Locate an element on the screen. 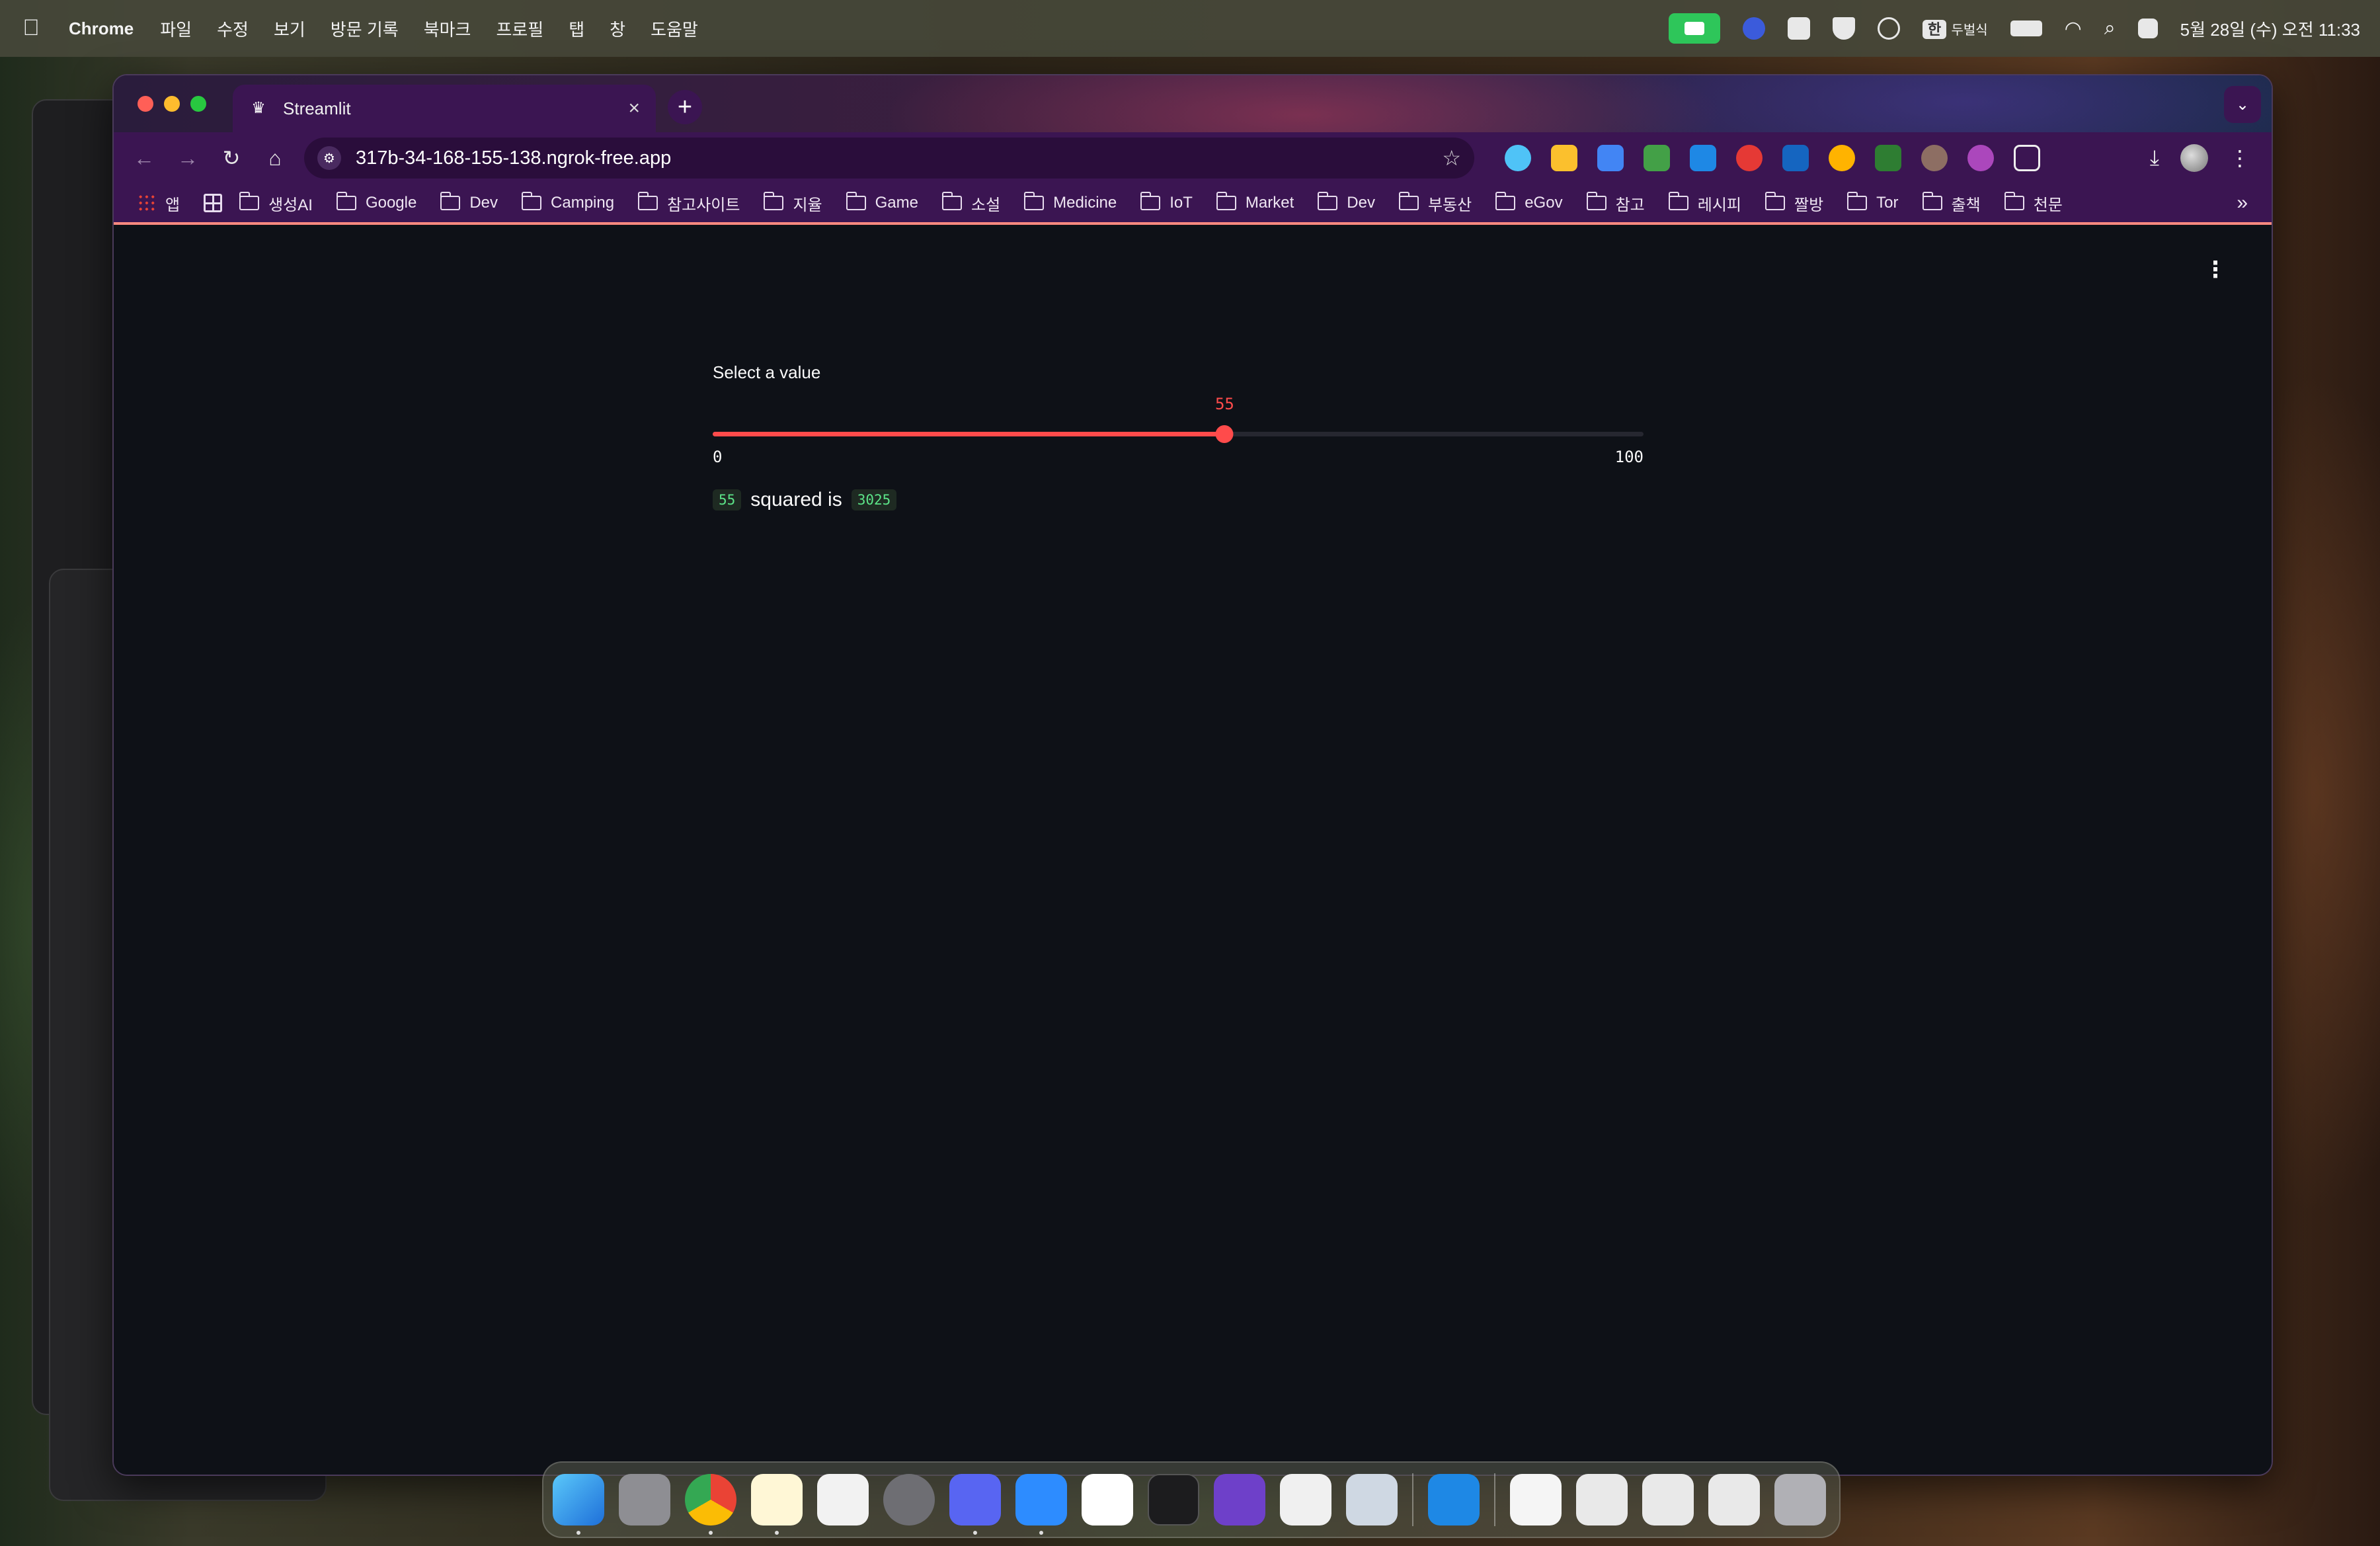 This screenshot has width=2380, height=1546. menu-file: 파일 is located at coordinates (176, 29).